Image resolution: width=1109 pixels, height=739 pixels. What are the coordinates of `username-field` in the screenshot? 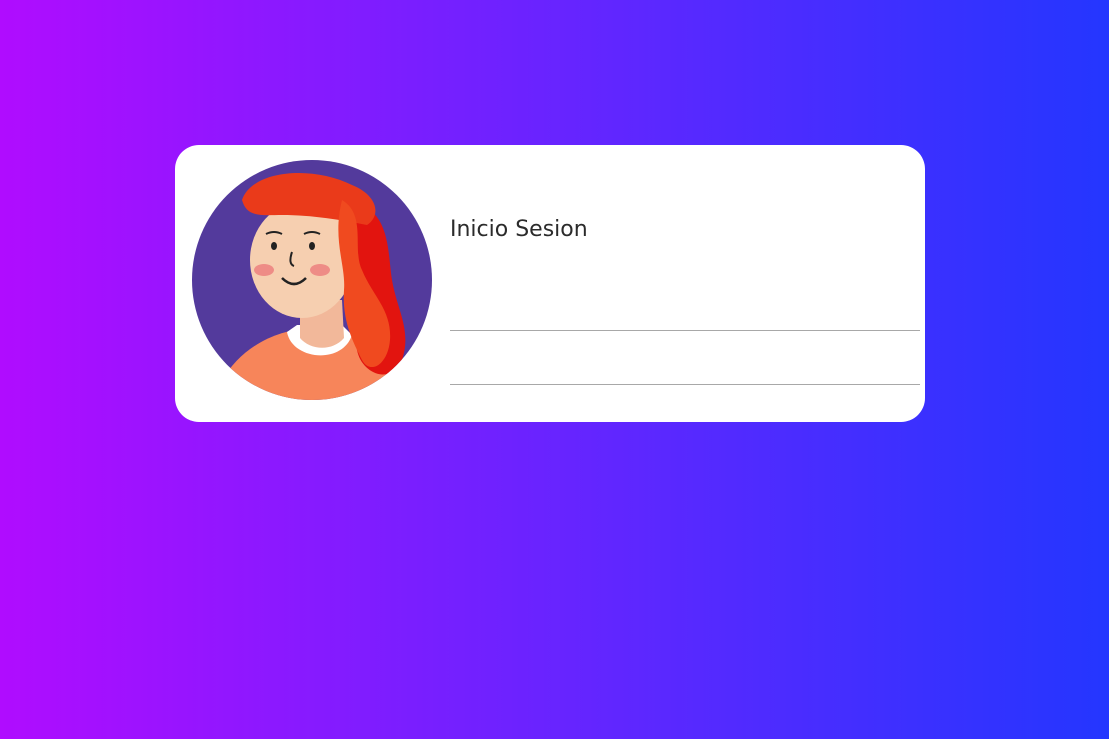 It's located at (685, 314).